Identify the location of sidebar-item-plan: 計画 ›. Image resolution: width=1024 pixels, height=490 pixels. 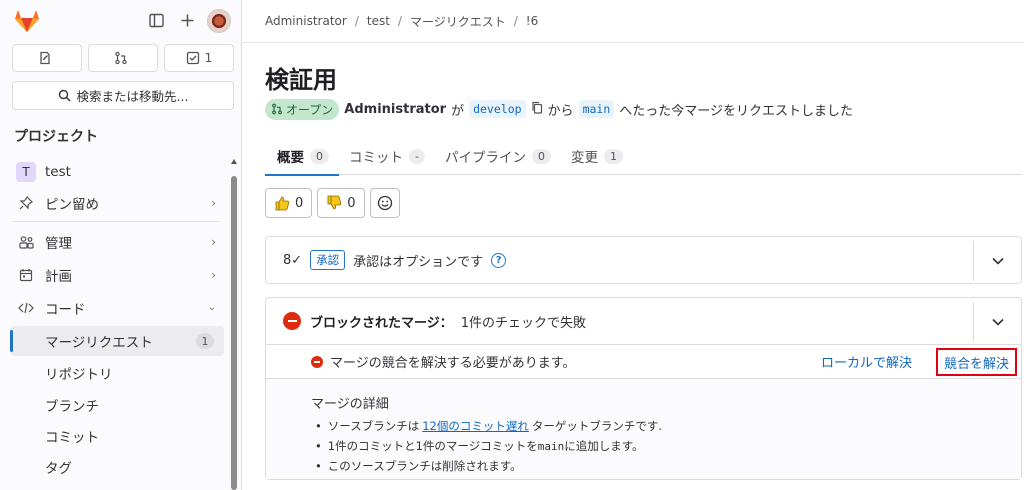
(117, 275).